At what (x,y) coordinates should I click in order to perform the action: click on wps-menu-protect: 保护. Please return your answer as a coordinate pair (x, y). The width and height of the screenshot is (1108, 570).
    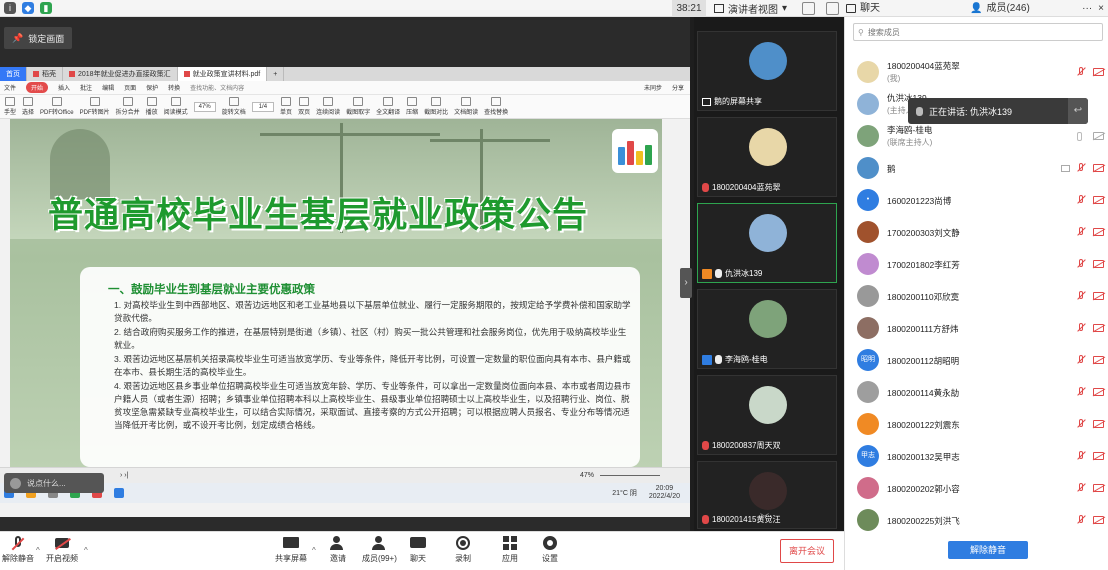
    Looking at the image, I should click on (152, 87).